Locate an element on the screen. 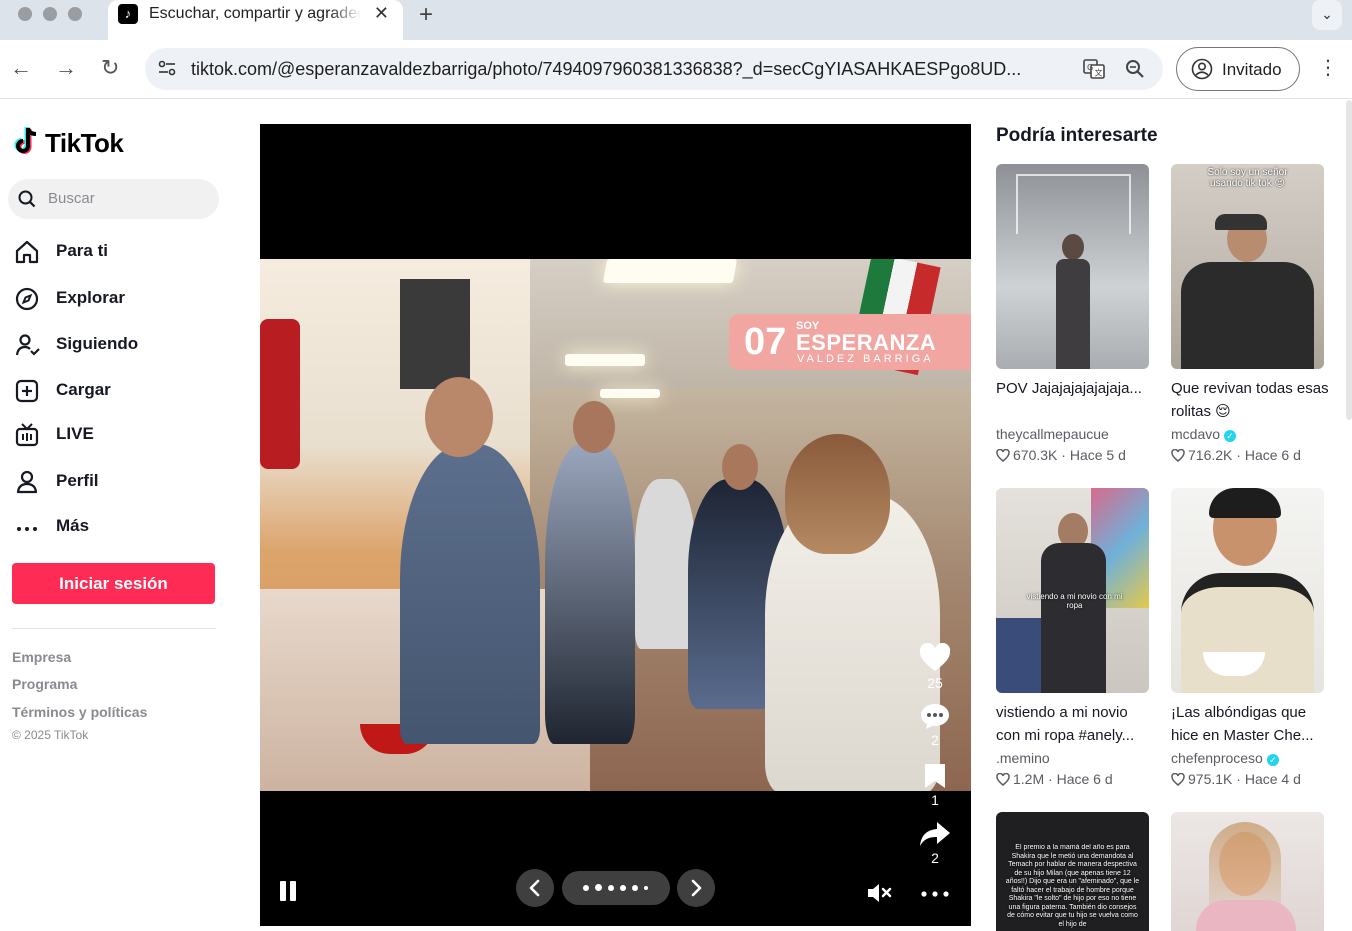 This screenshot has width=1352, height=931. forward-button: → is located at coordinates (66, 68).